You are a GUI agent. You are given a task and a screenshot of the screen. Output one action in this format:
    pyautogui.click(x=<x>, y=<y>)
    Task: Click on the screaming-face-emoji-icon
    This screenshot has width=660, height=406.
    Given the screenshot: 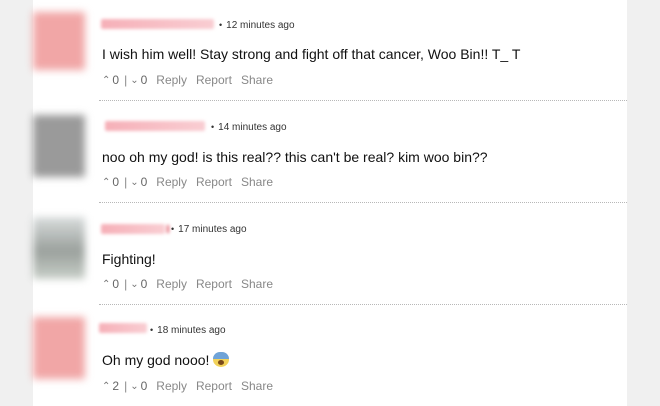 What is the action you would take?
    pyautogui.click(x=221, y=359)
    